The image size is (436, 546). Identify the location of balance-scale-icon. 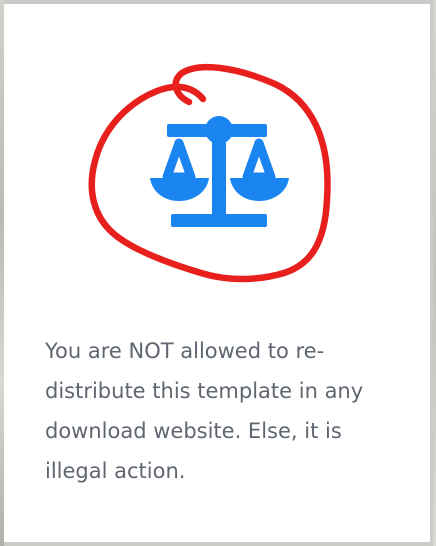
(219, 171).